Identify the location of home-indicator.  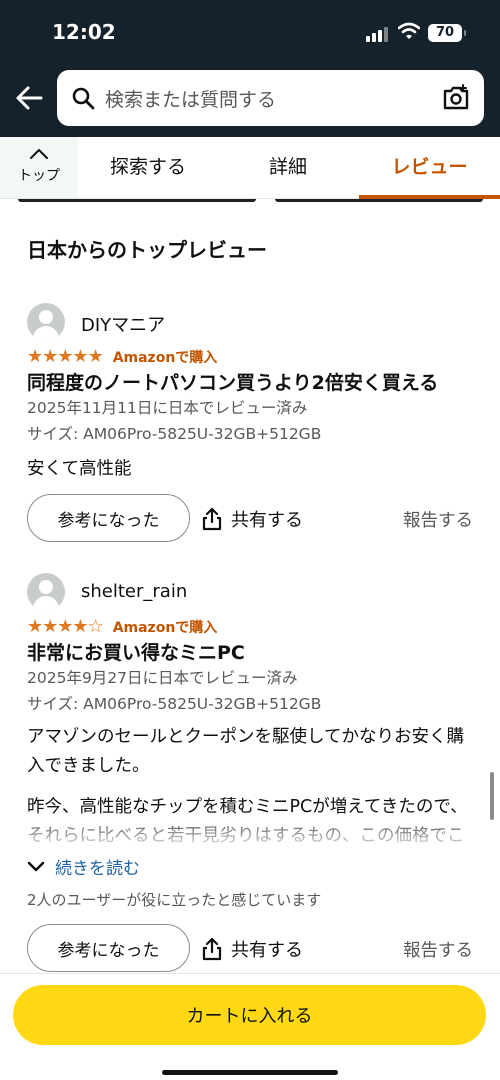
(250, 1072).